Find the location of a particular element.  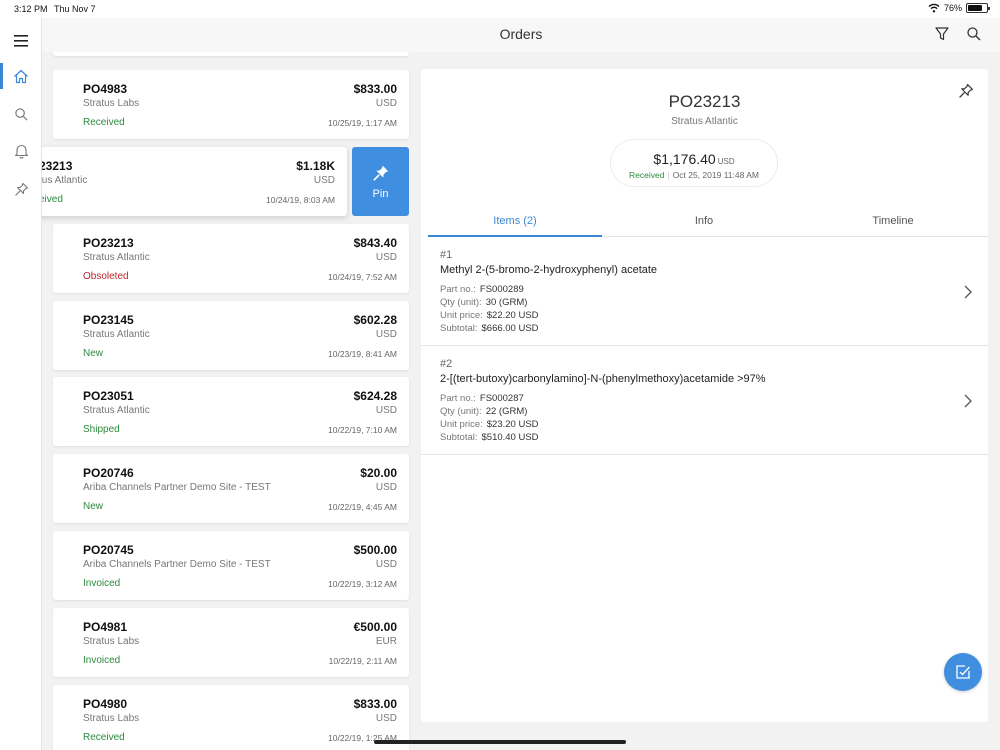

order-currency: EUR is located at coordinates (386, 641).